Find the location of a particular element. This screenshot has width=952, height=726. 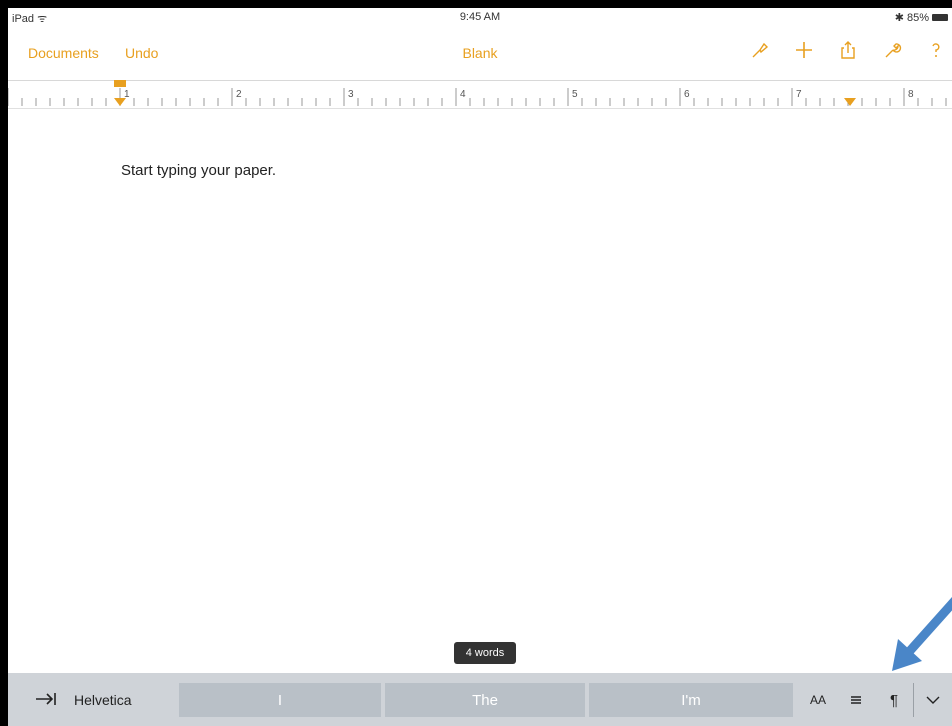

align-icon is located at coordinates (856, 700).